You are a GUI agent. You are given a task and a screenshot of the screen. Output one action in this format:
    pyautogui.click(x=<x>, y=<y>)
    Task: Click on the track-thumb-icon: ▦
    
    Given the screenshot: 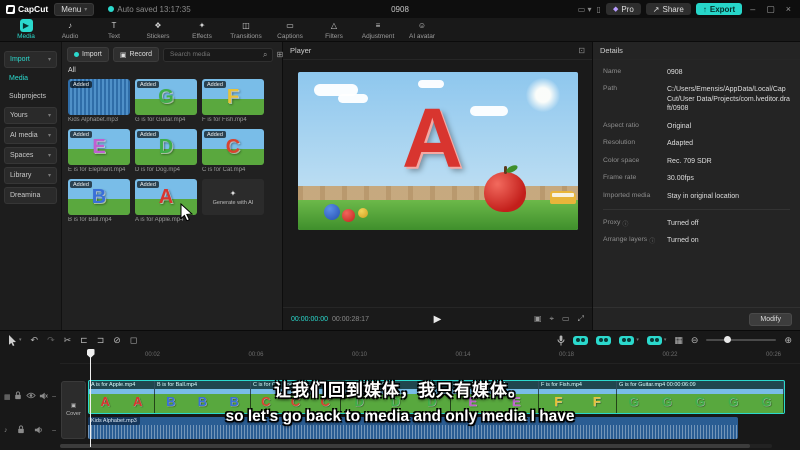 What is the action you would take?
    pyautogui.click(x=7, y=397)
    